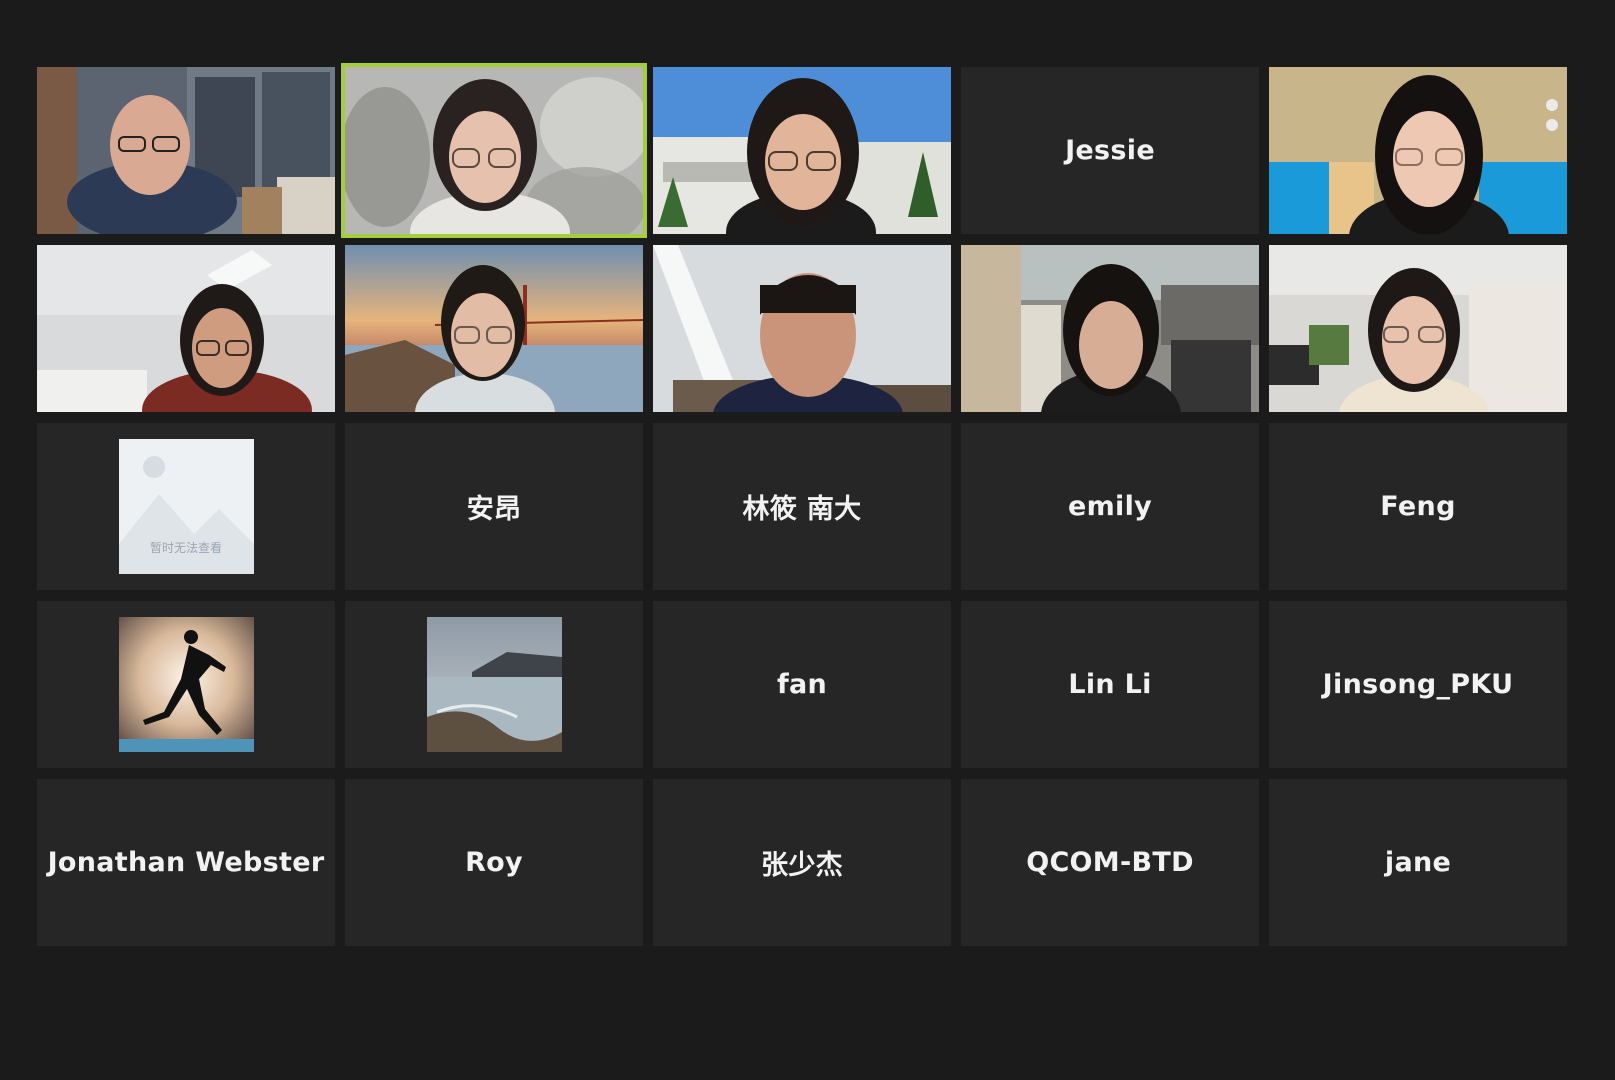 This screenshot has width=1615, height=1080. I want to click on participant-tile-roy: Roy, so click(494, 862).